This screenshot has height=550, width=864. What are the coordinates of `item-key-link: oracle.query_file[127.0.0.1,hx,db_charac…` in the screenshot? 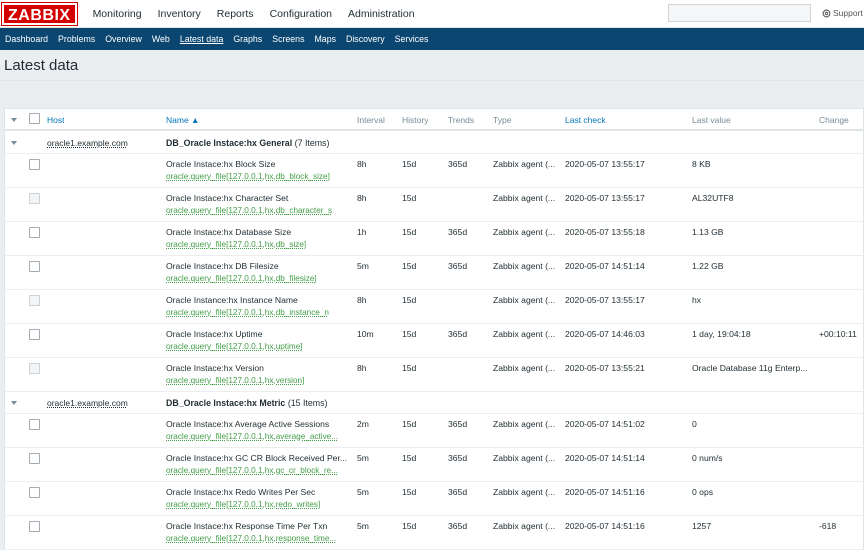 It's located at (258, 210).